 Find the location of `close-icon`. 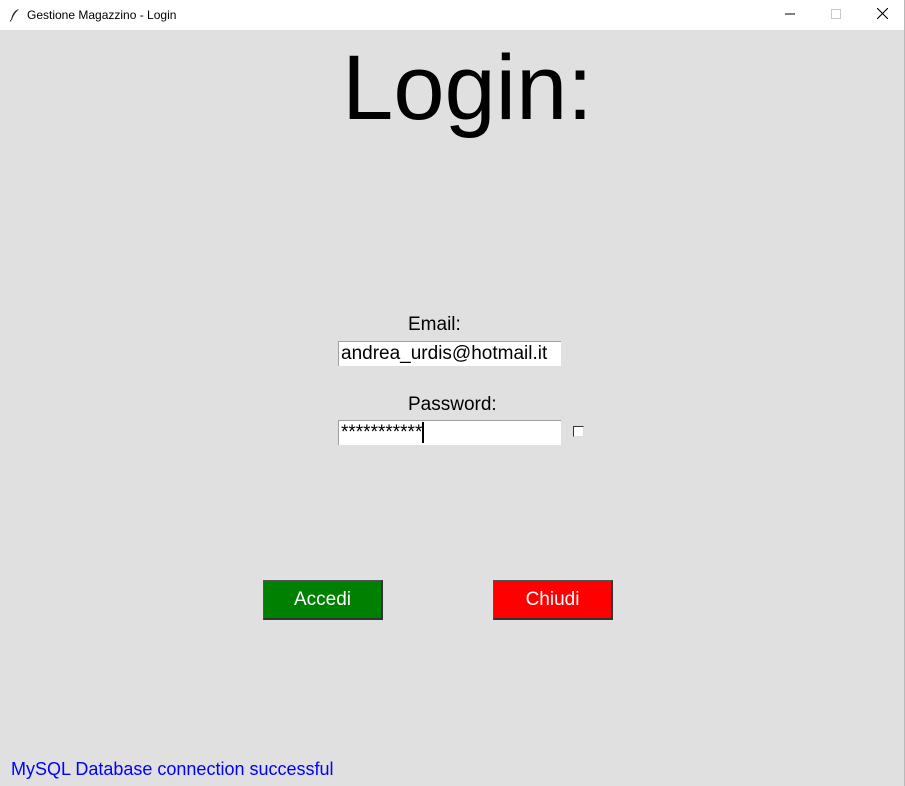

close-icon is located at coordinates (882, 15).